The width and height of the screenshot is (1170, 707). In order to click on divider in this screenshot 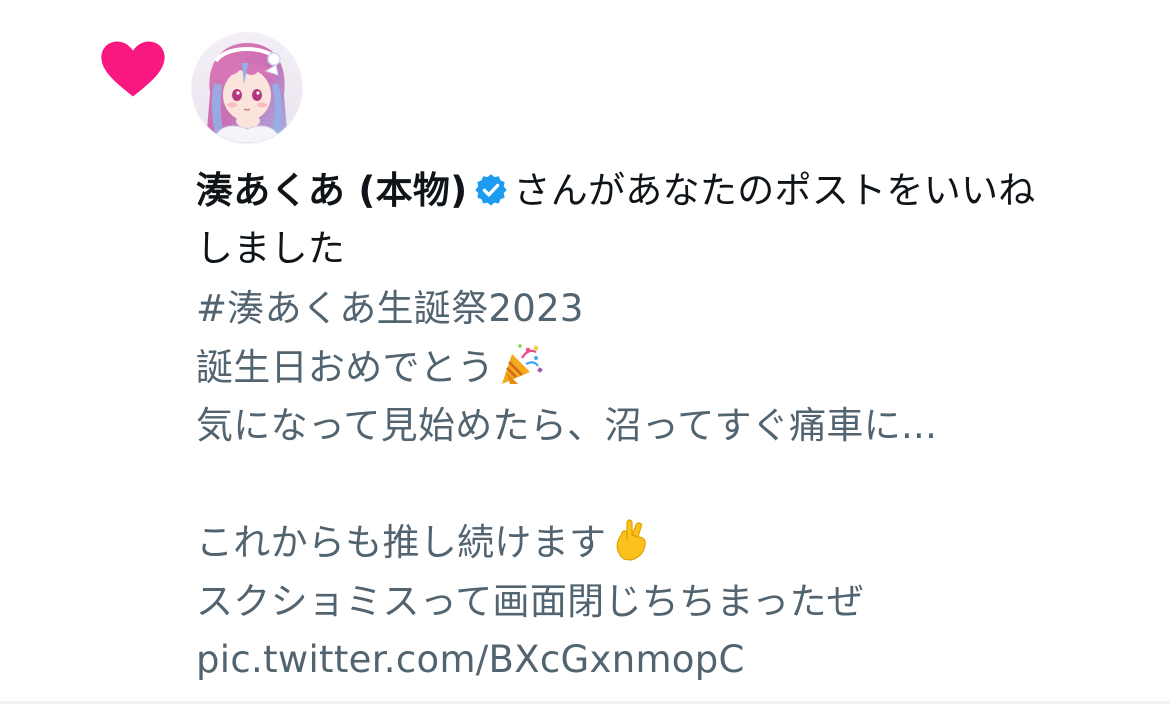, I will do `click(585, 702)`.